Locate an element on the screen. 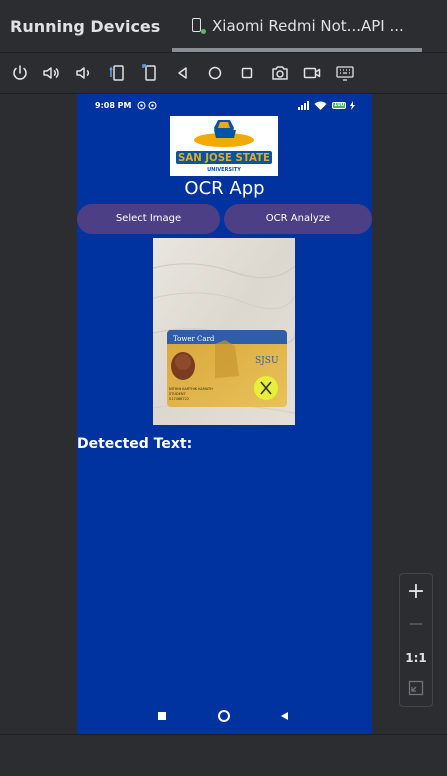  notification-icons is located at coordinates (147, 105).